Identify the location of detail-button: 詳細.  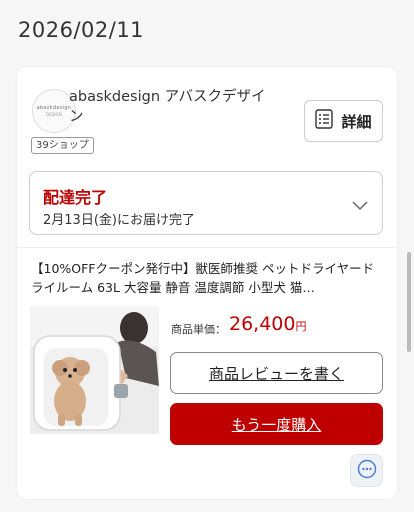
(343, 121).